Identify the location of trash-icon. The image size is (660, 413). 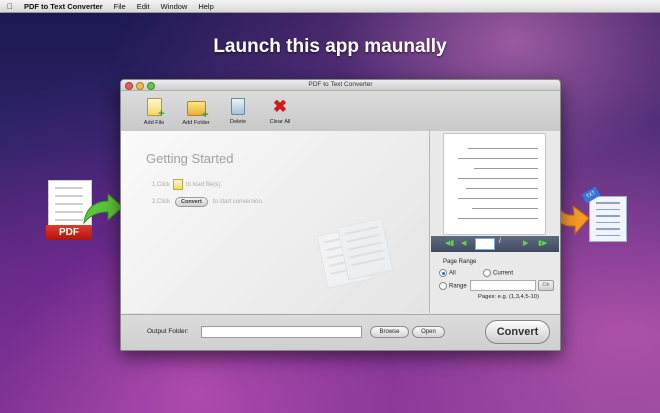
(238, 106).